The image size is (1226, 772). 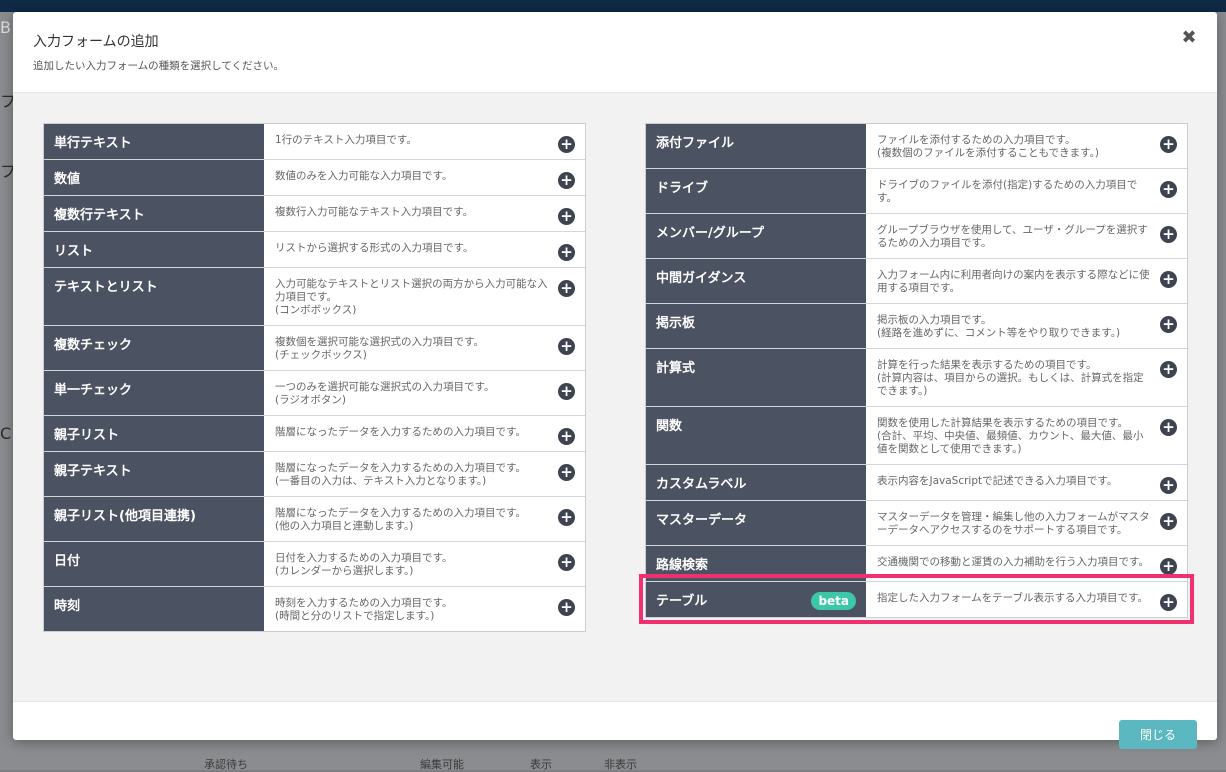 I want to click on form-type-description: 指定した入力フォームをテーブル表示する入力項目です。 +, so click(x=1026, y=599).